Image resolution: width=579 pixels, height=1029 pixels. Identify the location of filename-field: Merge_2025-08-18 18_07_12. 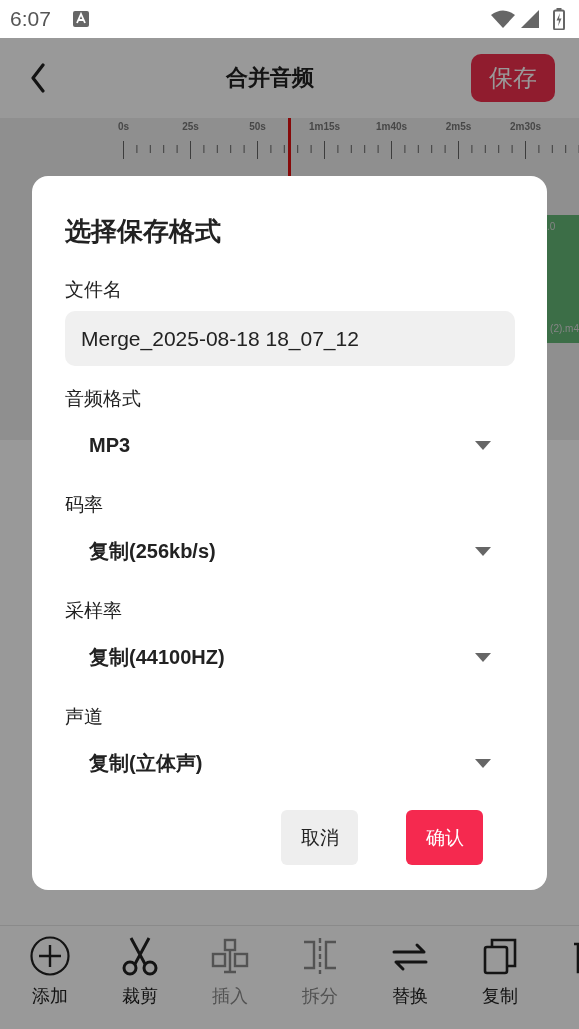
(290, 338).